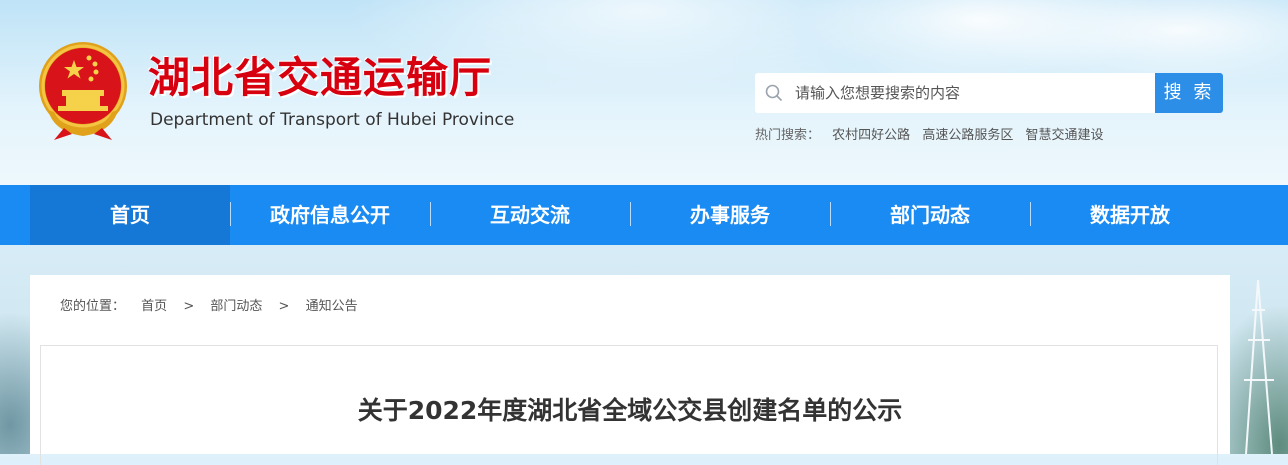 Image resolution: width=1288 pixels, height=465 pixels. Describe the element at coordinates (730, 215) in the screenshot. I see `nav-item-services: 办事服务` at that location.